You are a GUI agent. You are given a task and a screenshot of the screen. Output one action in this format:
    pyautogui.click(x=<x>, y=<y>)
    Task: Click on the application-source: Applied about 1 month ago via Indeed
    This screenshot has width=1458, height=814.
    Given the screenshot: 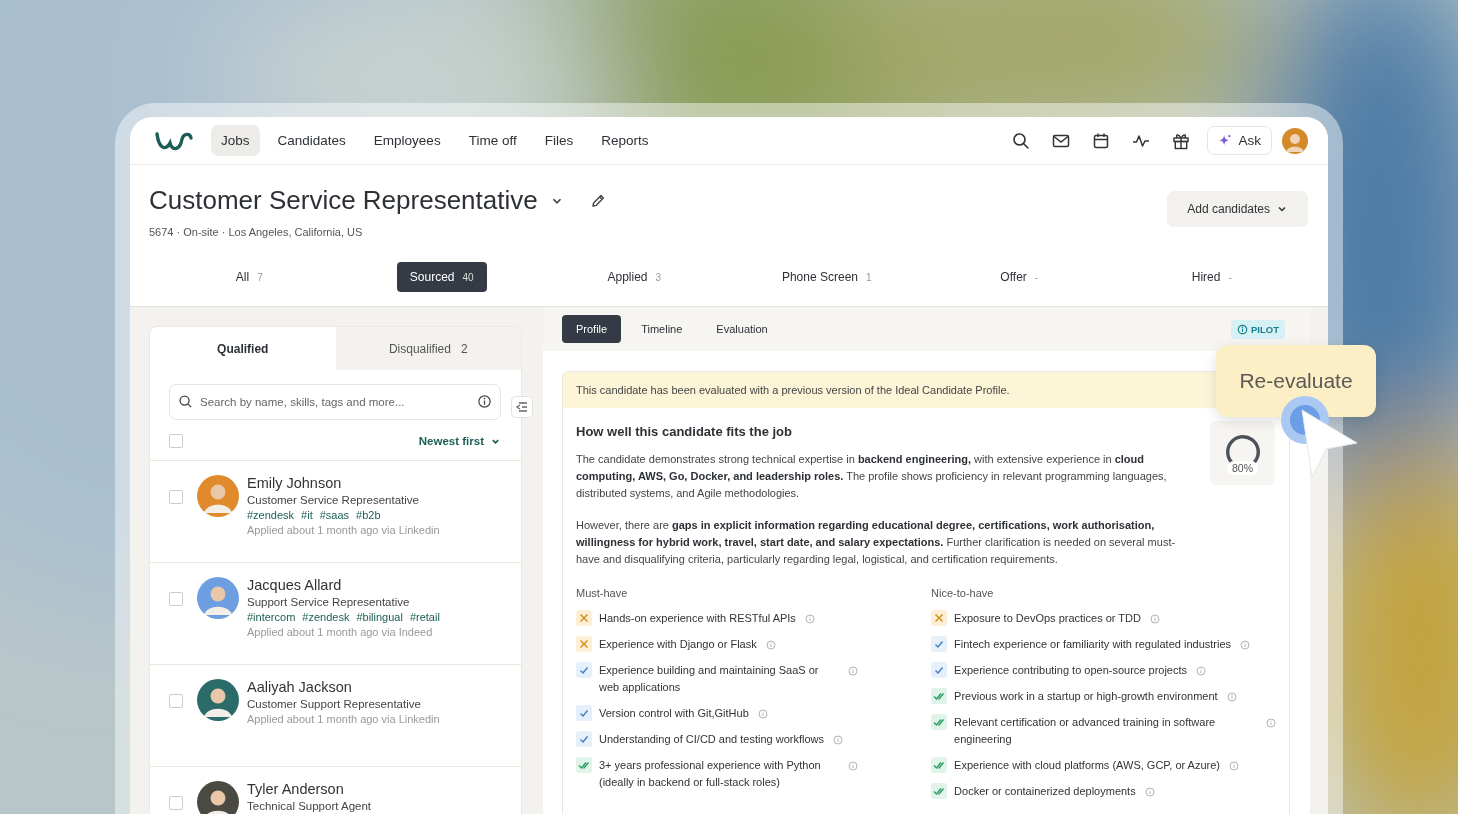 What is the action you would take?
    pyautogui.click(x=340, y=632)
    